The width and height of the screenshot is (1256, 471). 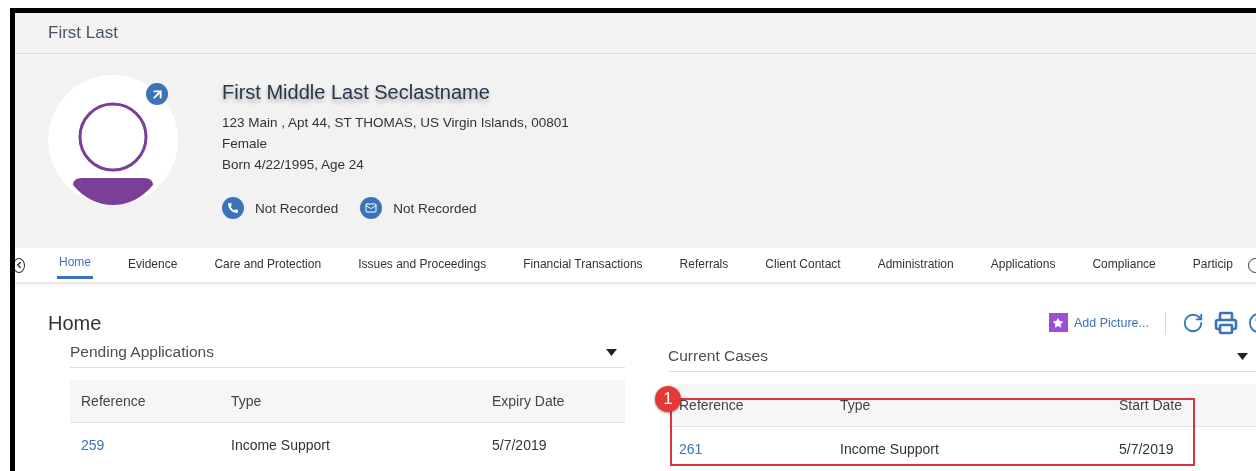 What do you see at coordinates (233, 208) in the screenshot?
I see `phone-icon` at bounding box center [233, 208].